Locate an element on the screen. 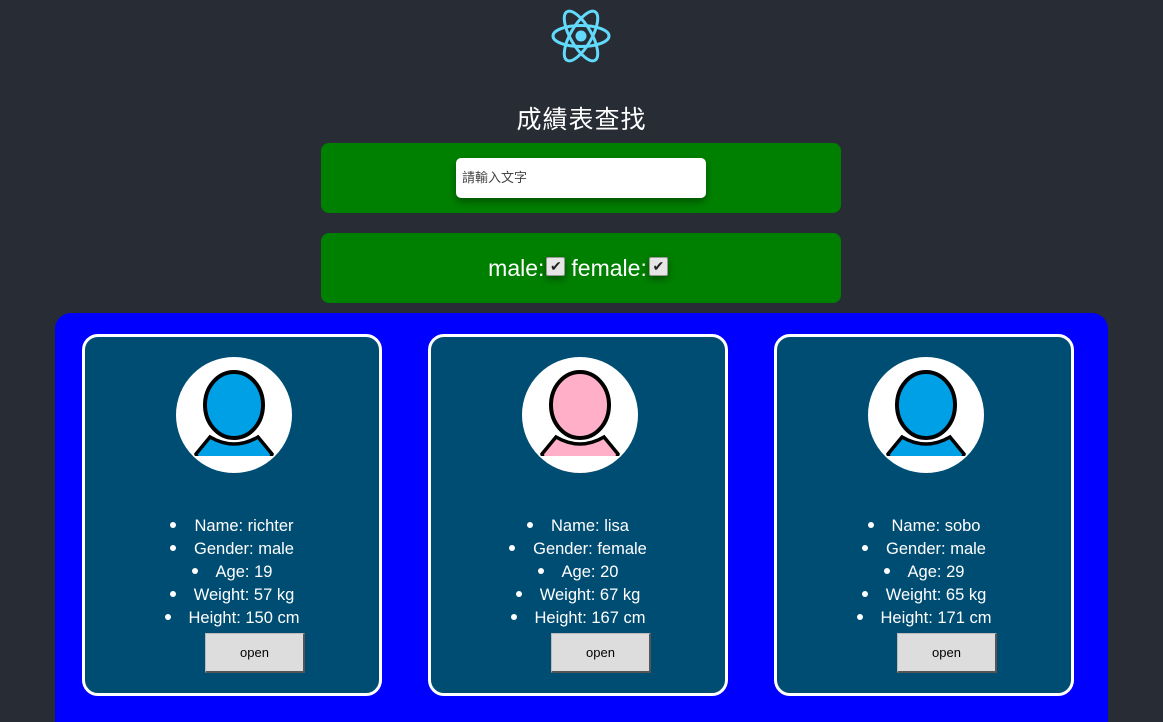  male-filter-label: male: is located at coordinates (516, 267).